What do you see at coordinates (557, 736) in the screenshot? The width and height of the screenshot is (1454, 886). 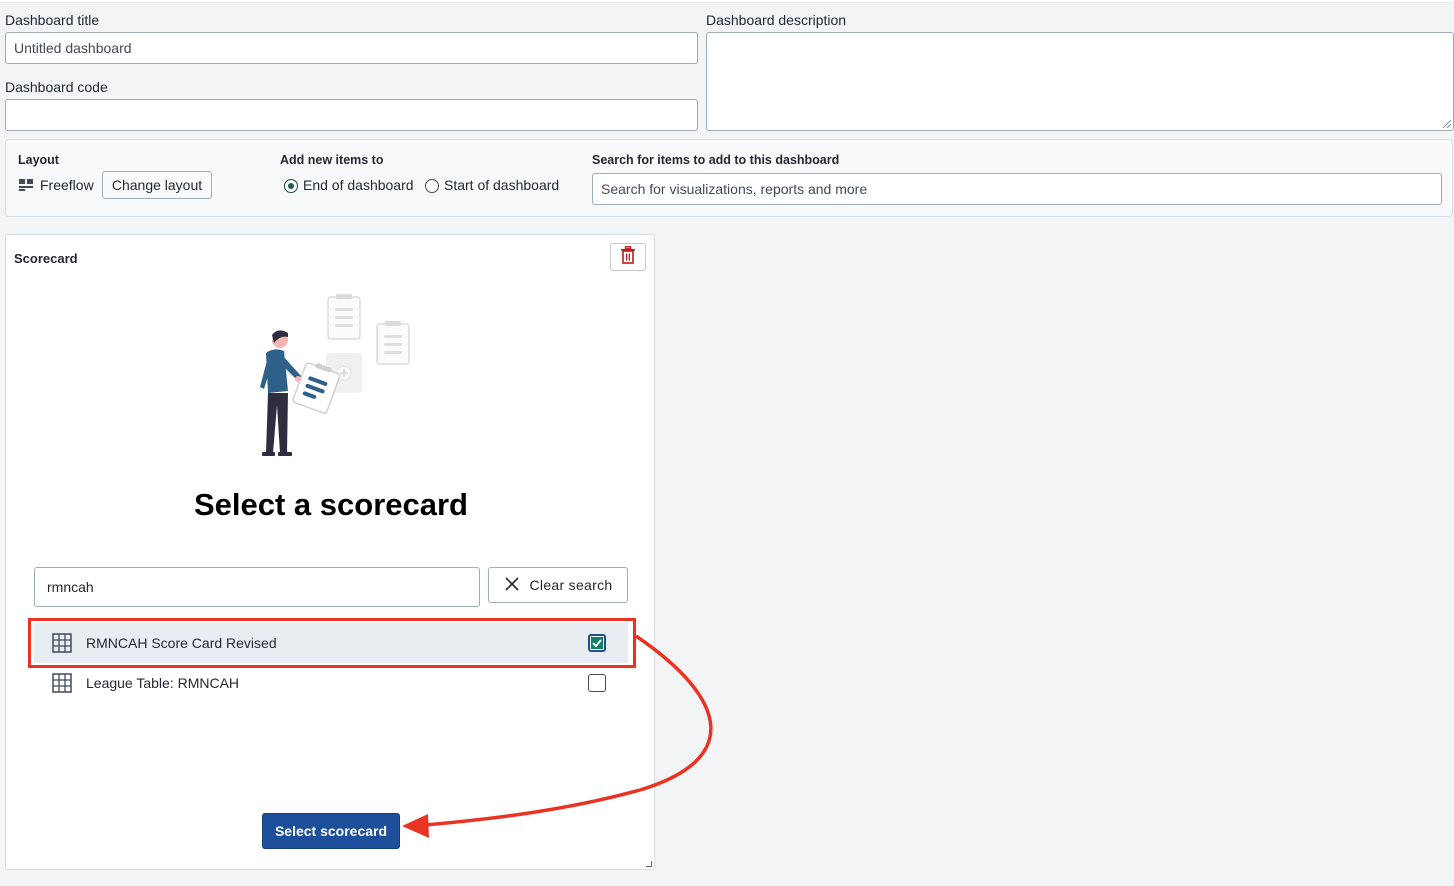 I see `annotation-arrow` at bounding box center [557, 736].